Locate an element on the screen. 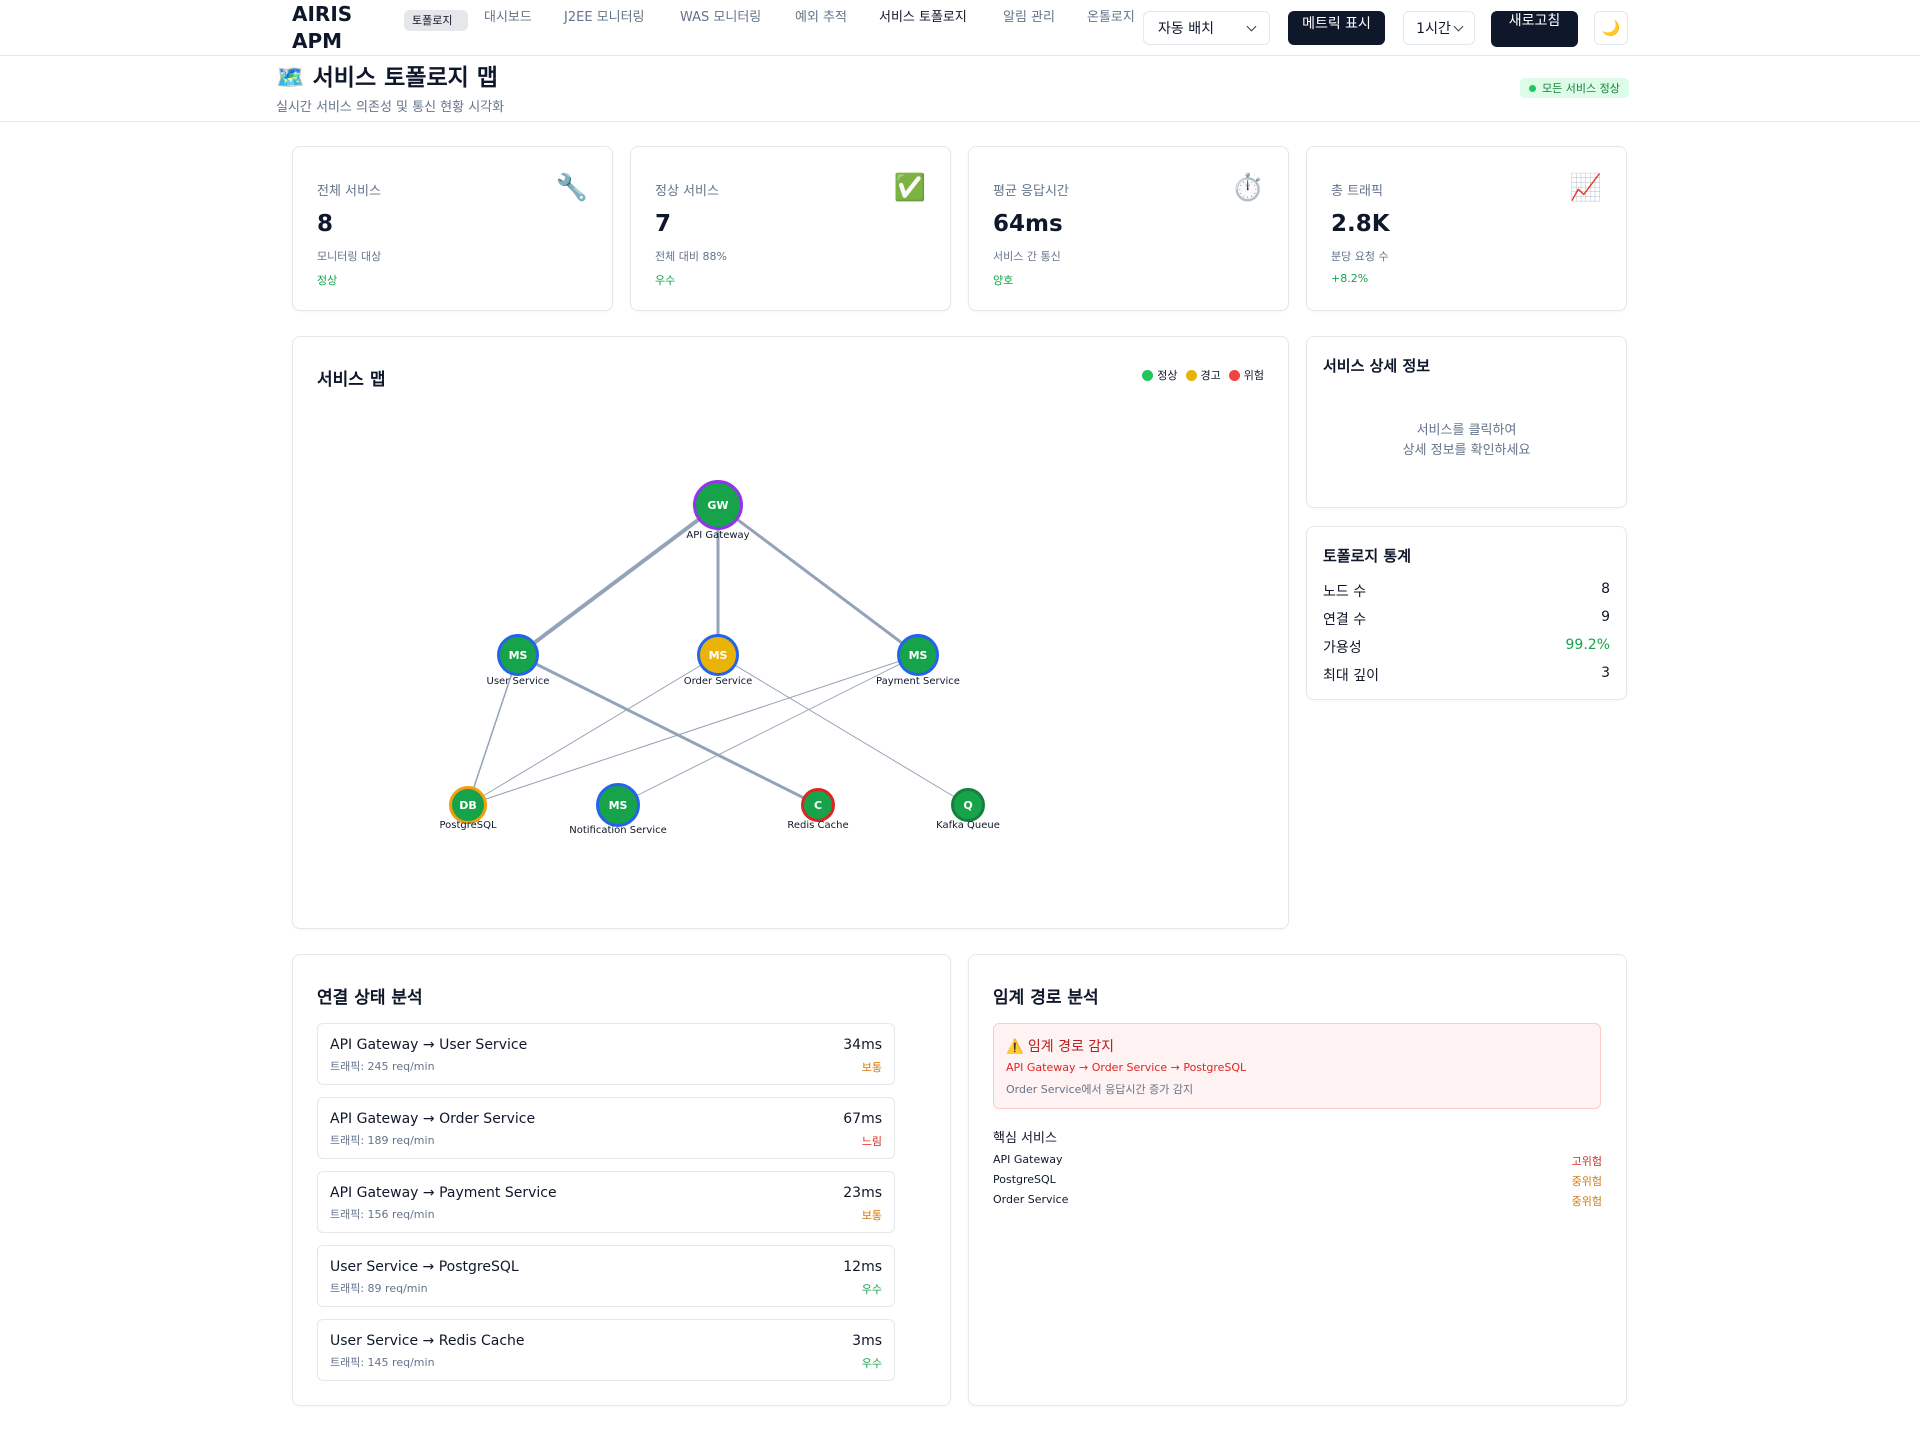  connection-traffic: 트래픽: 156 req/min is located at coordinates (382, 1214).